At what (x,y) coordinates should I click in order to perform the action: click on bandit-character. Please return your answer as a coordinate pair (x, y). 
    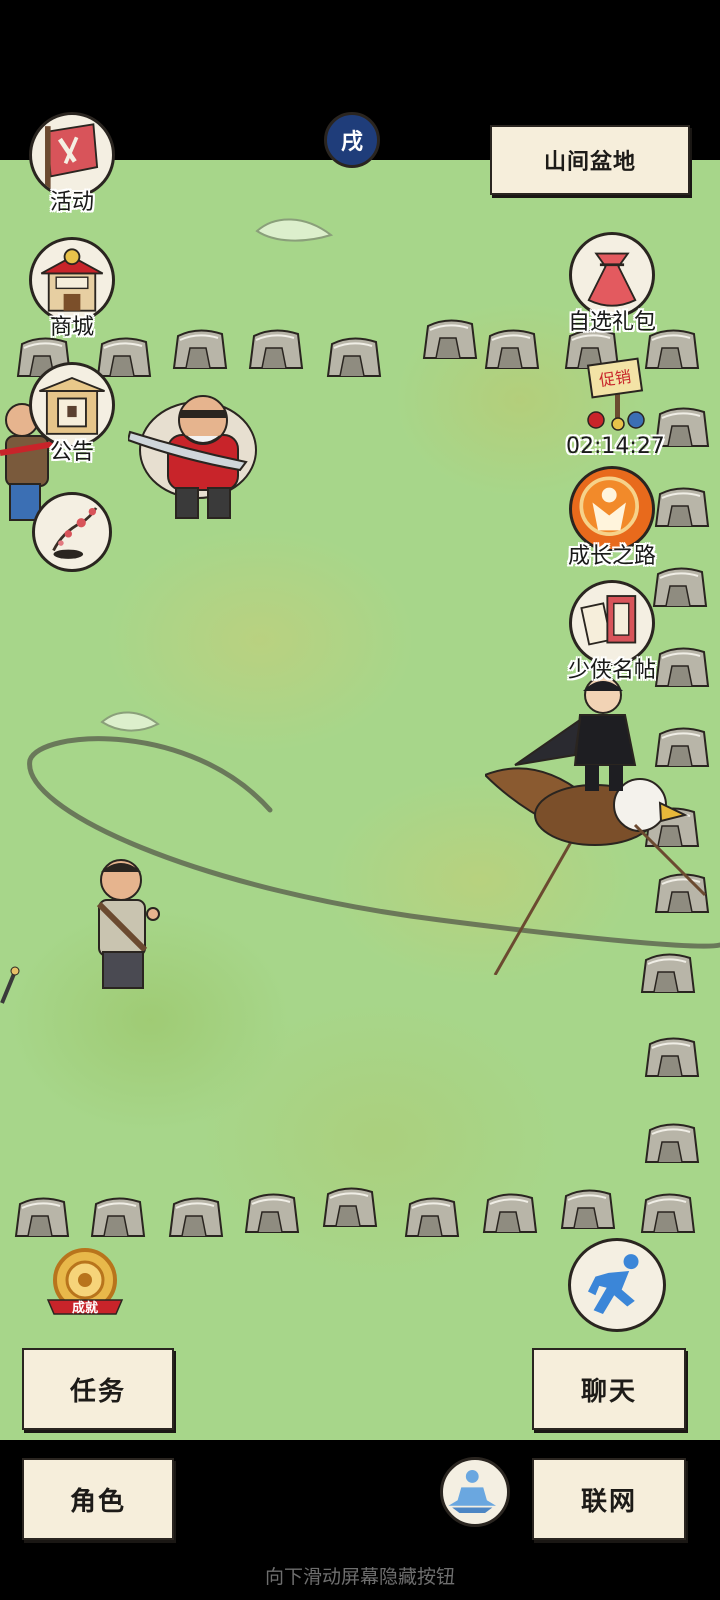
    Looking at the image, I should click on (203, 455).